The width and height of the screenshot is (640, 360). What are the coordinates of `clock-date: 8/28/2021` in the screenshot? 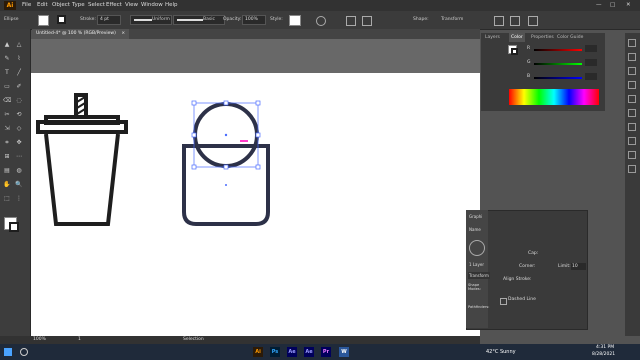 It's located at (603, 354).